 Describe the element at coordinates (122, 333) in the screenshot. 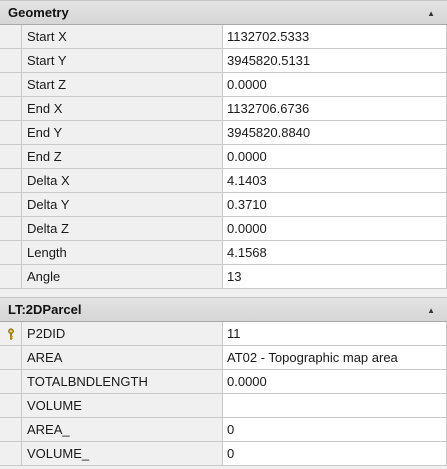

I see `property-label: P2DID` at that location.